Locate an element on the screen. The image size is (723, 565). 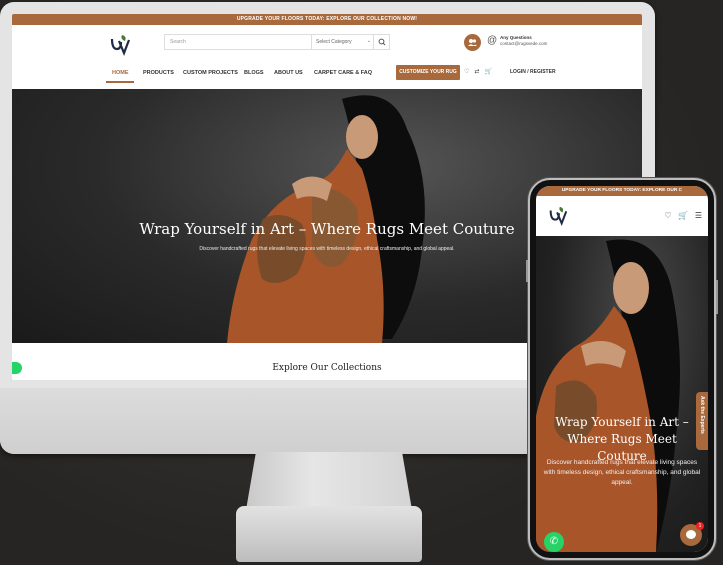
search-input: Search is located at coordinates (178, 42).